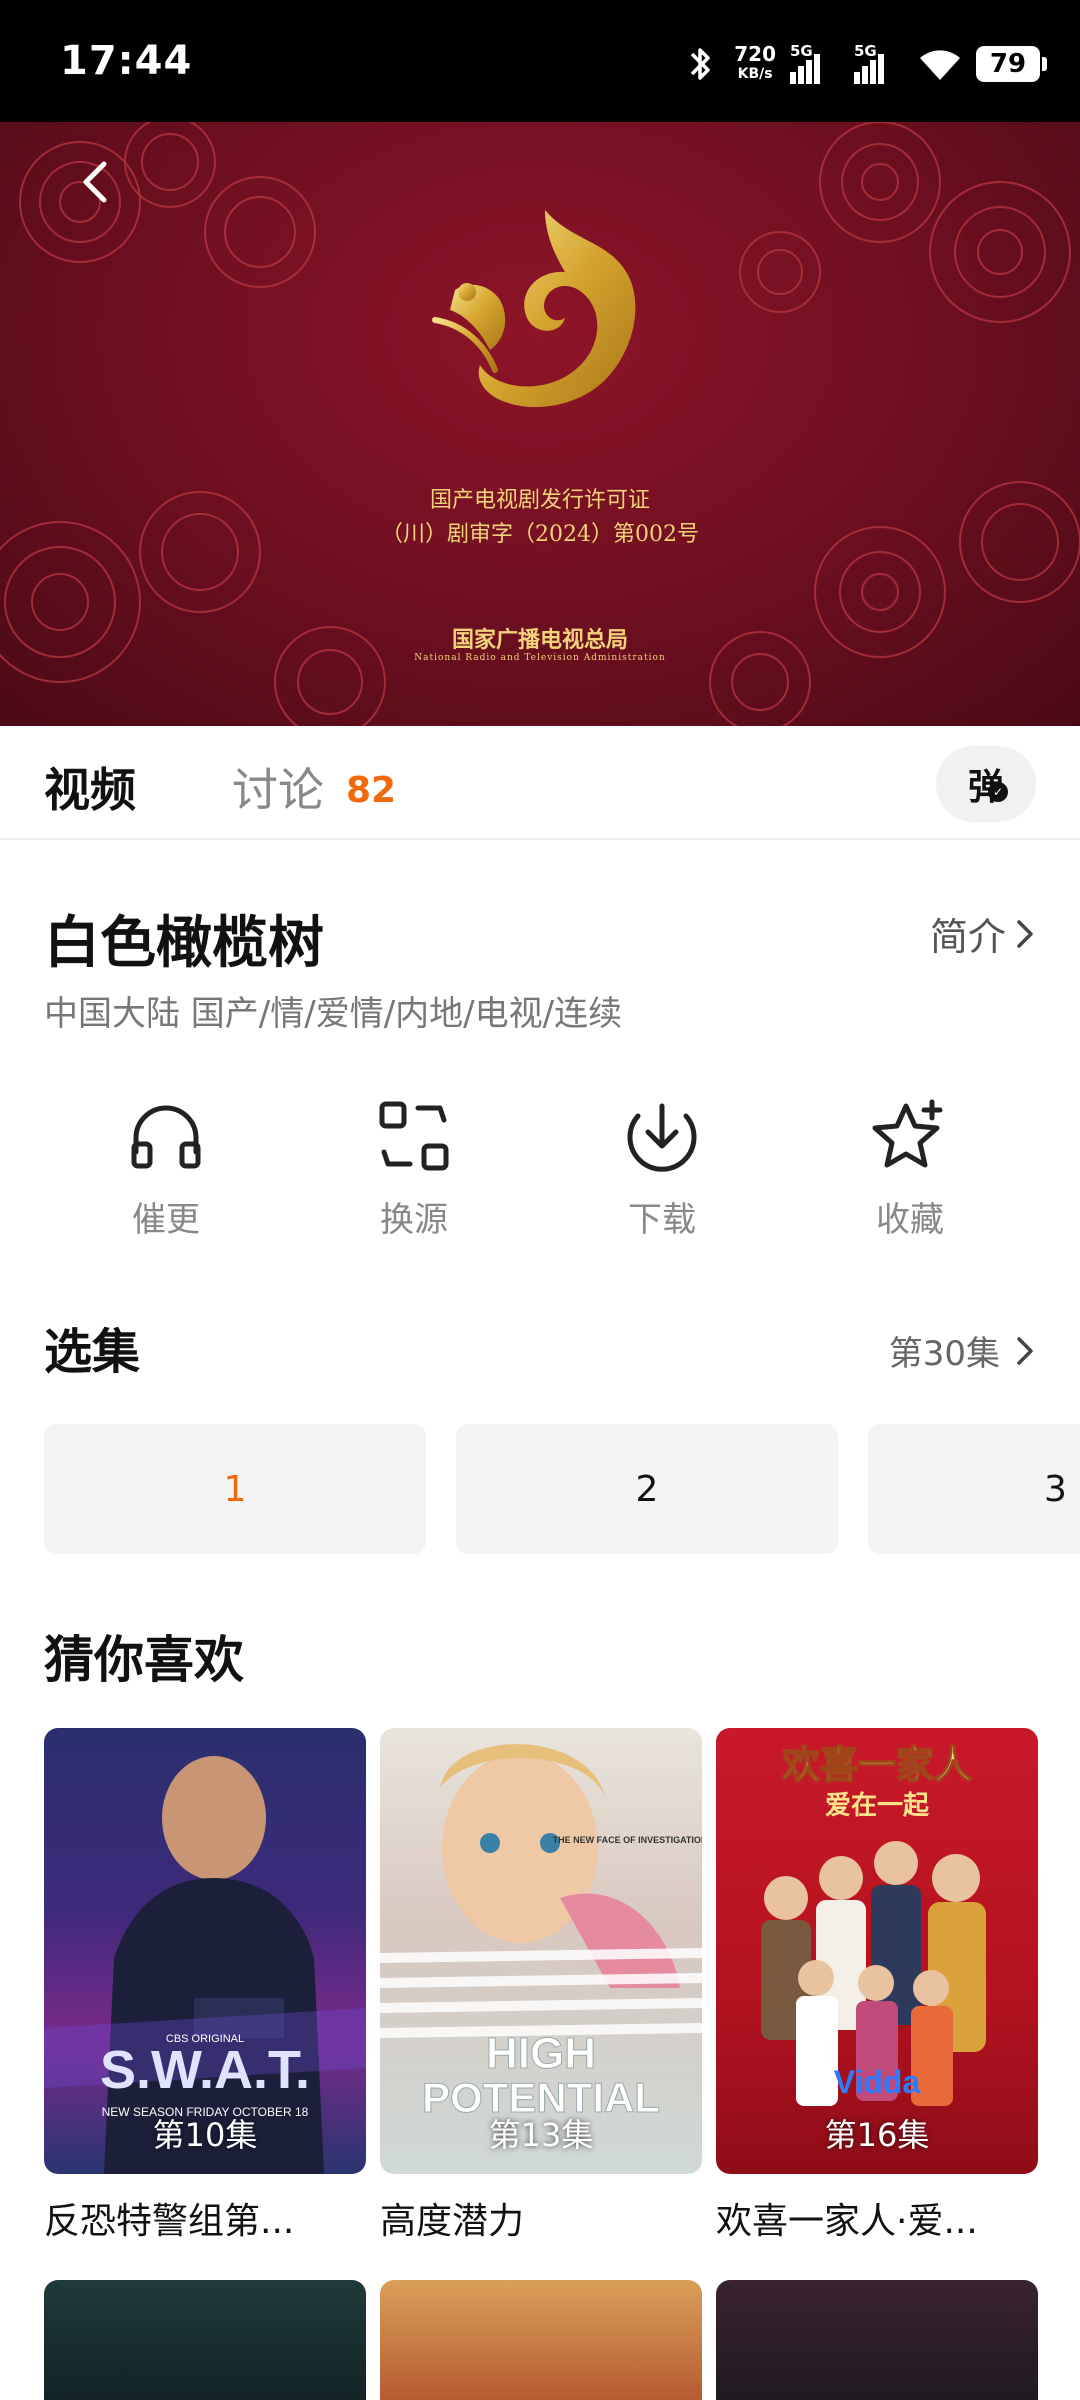 The image size is (1080, 2400). Describe the element at coordinates (873, 1924) in the screenshot. I see `poster-art: 欢喜一家人 爱在一起 Vidda` at that location.